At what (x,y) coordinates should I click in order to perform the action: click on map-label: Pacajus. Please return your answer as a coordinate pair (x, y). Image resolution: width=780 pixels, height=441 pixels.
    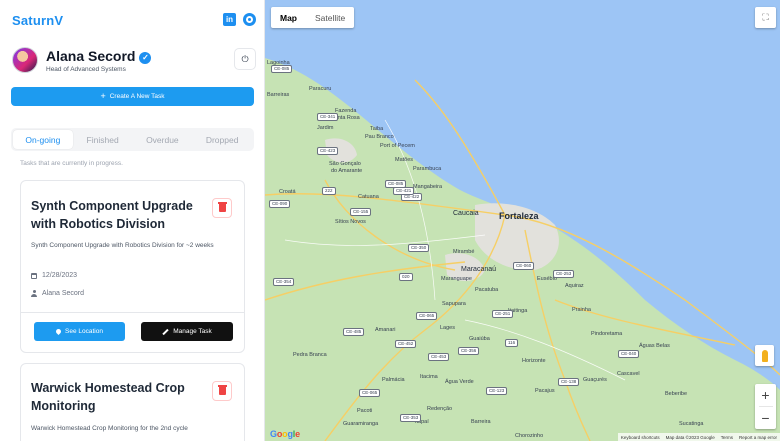
    Looking at the image, I should click on (545, 391).